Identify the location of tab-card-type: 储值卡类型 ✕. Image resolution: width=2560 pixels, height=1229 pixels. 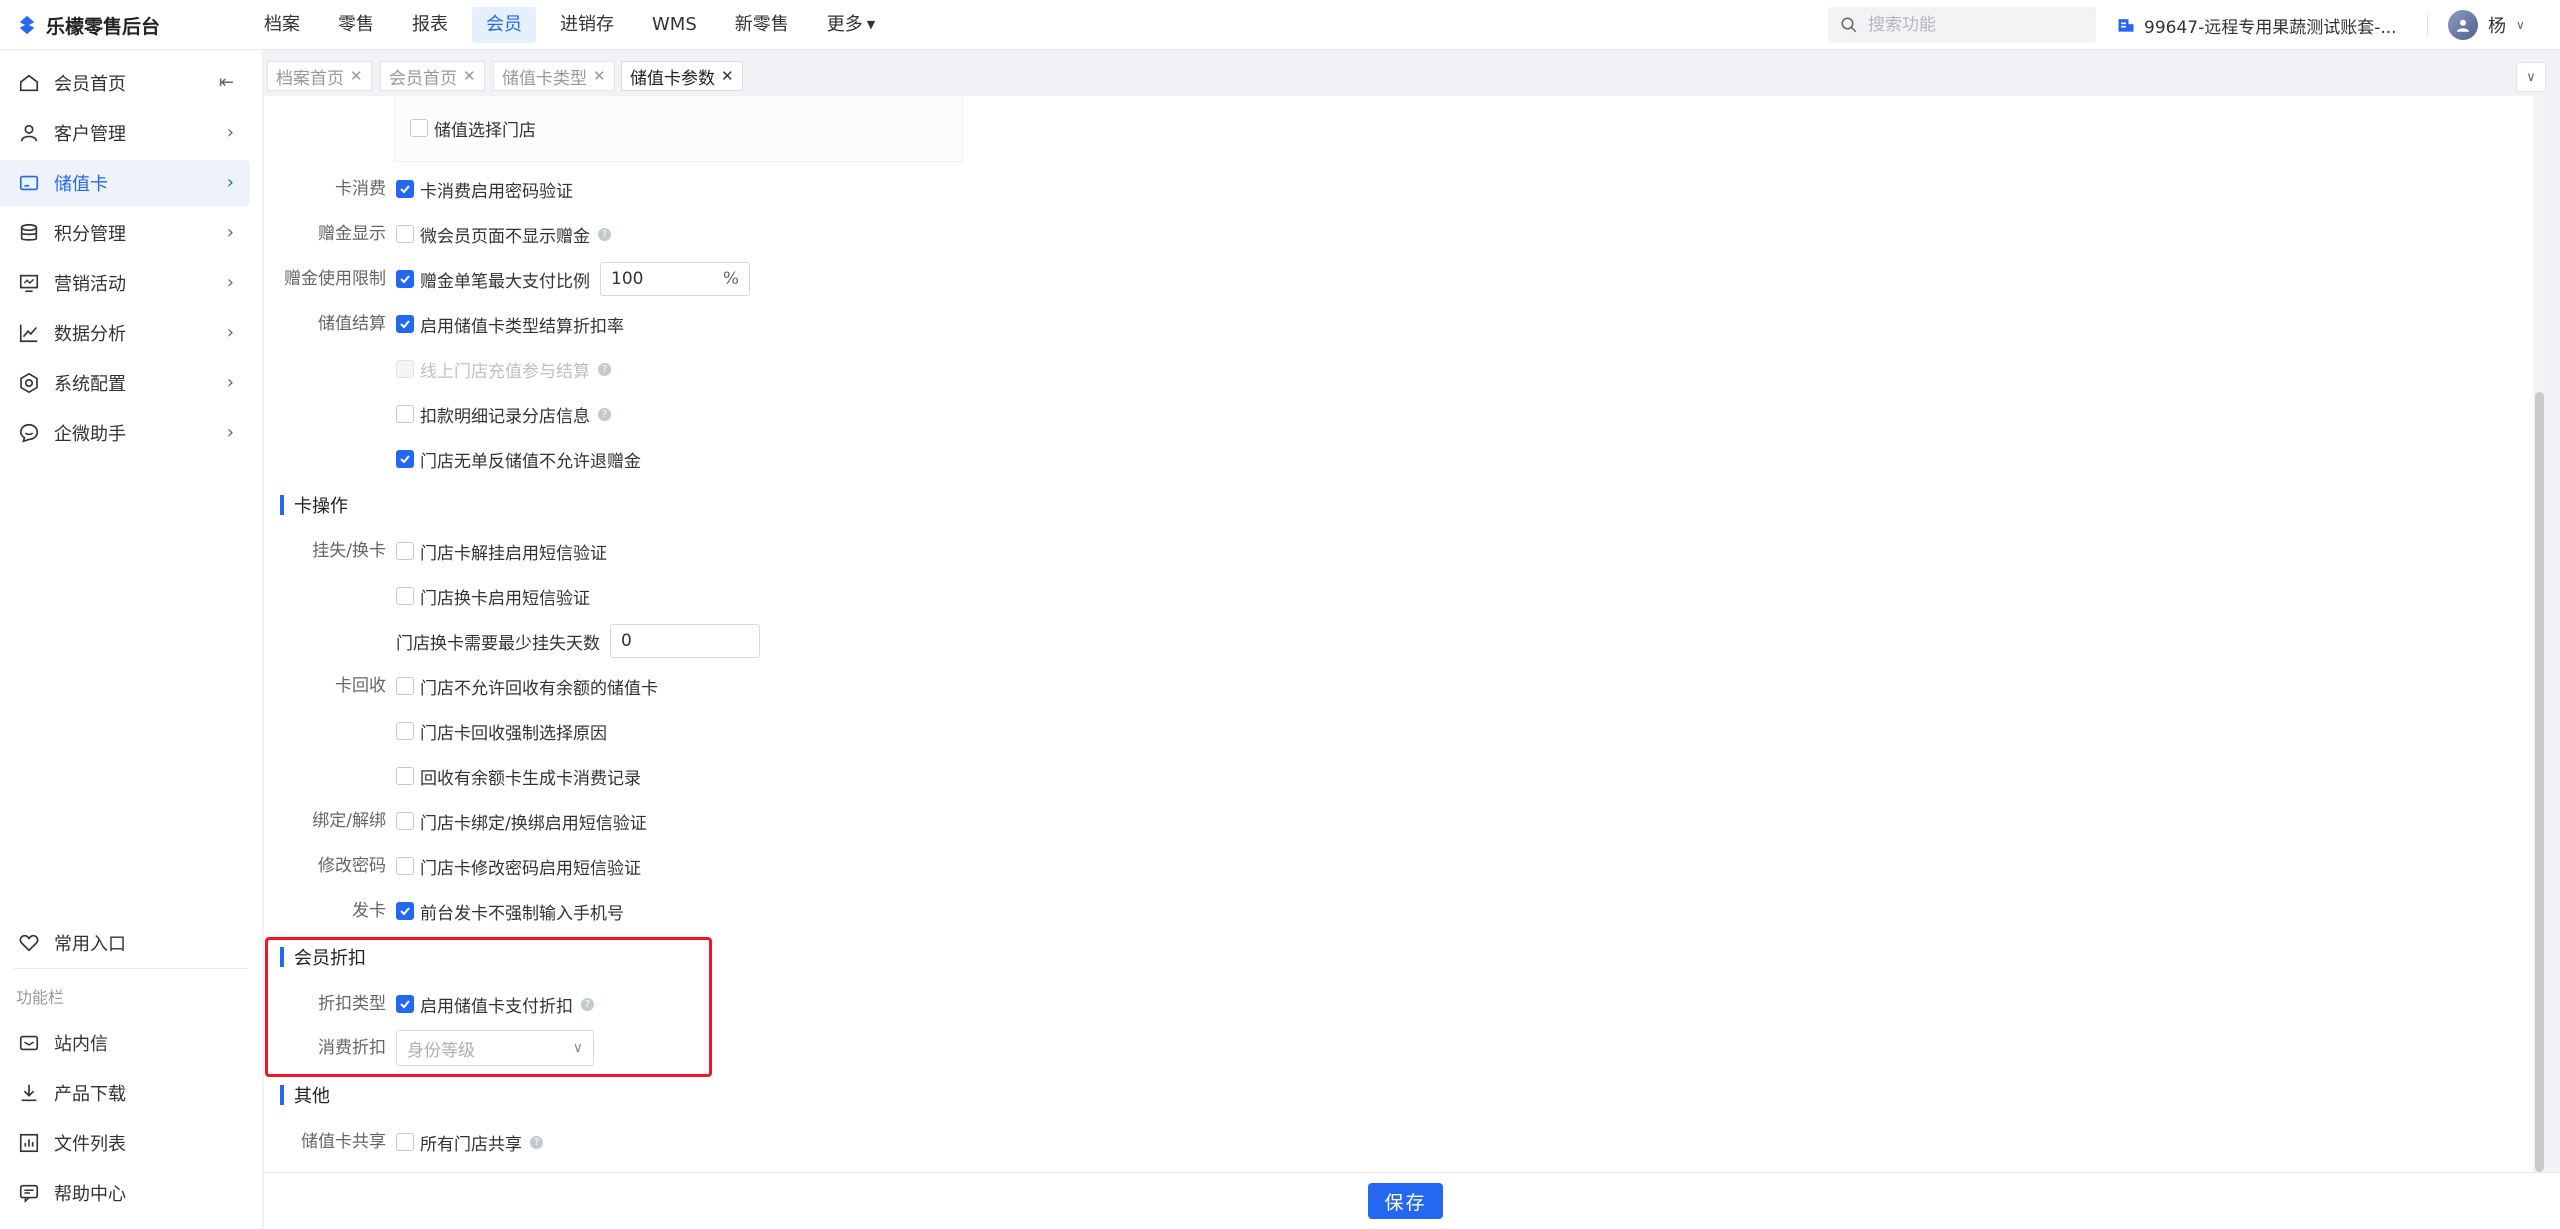
(554, 76).